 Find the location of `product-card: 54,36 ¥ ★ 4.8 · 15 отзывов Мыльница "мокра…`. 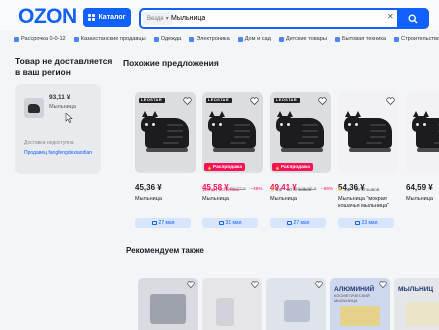

product-card: 54,36 ¥ ★ 4.8 · 15 отзывов Мыльница "мокра… is located at coordinates (368, 162).